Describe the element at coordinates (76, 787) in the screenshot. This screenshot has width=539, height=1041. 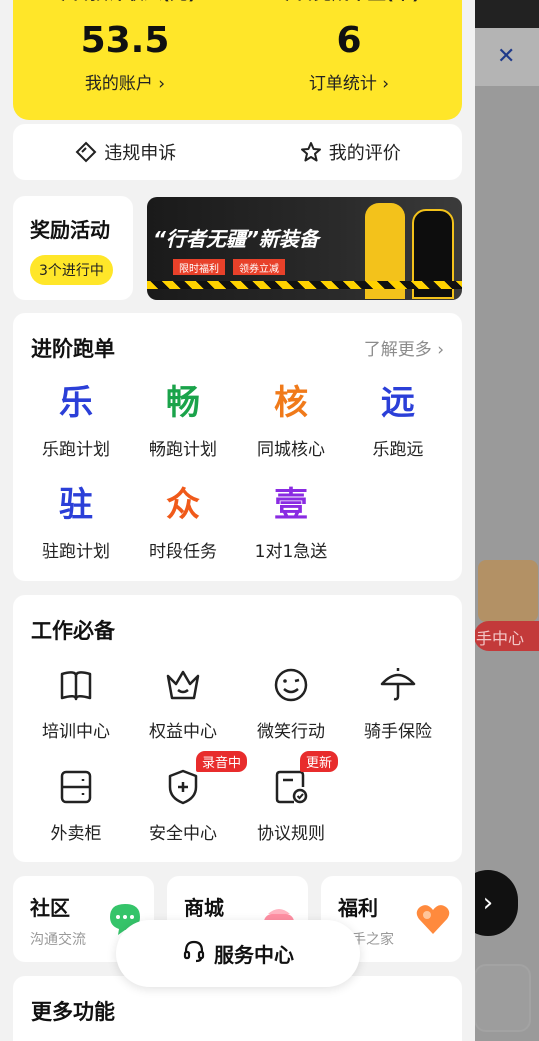
I see `locker-icon` at that location.